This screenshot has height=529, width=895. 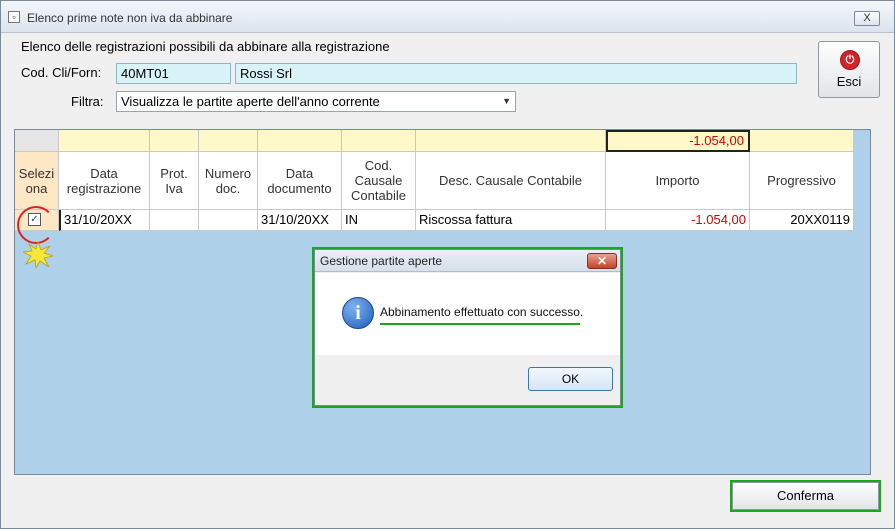 What do you see at coordinates (173, 73) in the screenshot?
I see `cod-cli-code-field: 40MT01` at bounding box center [173, 73].